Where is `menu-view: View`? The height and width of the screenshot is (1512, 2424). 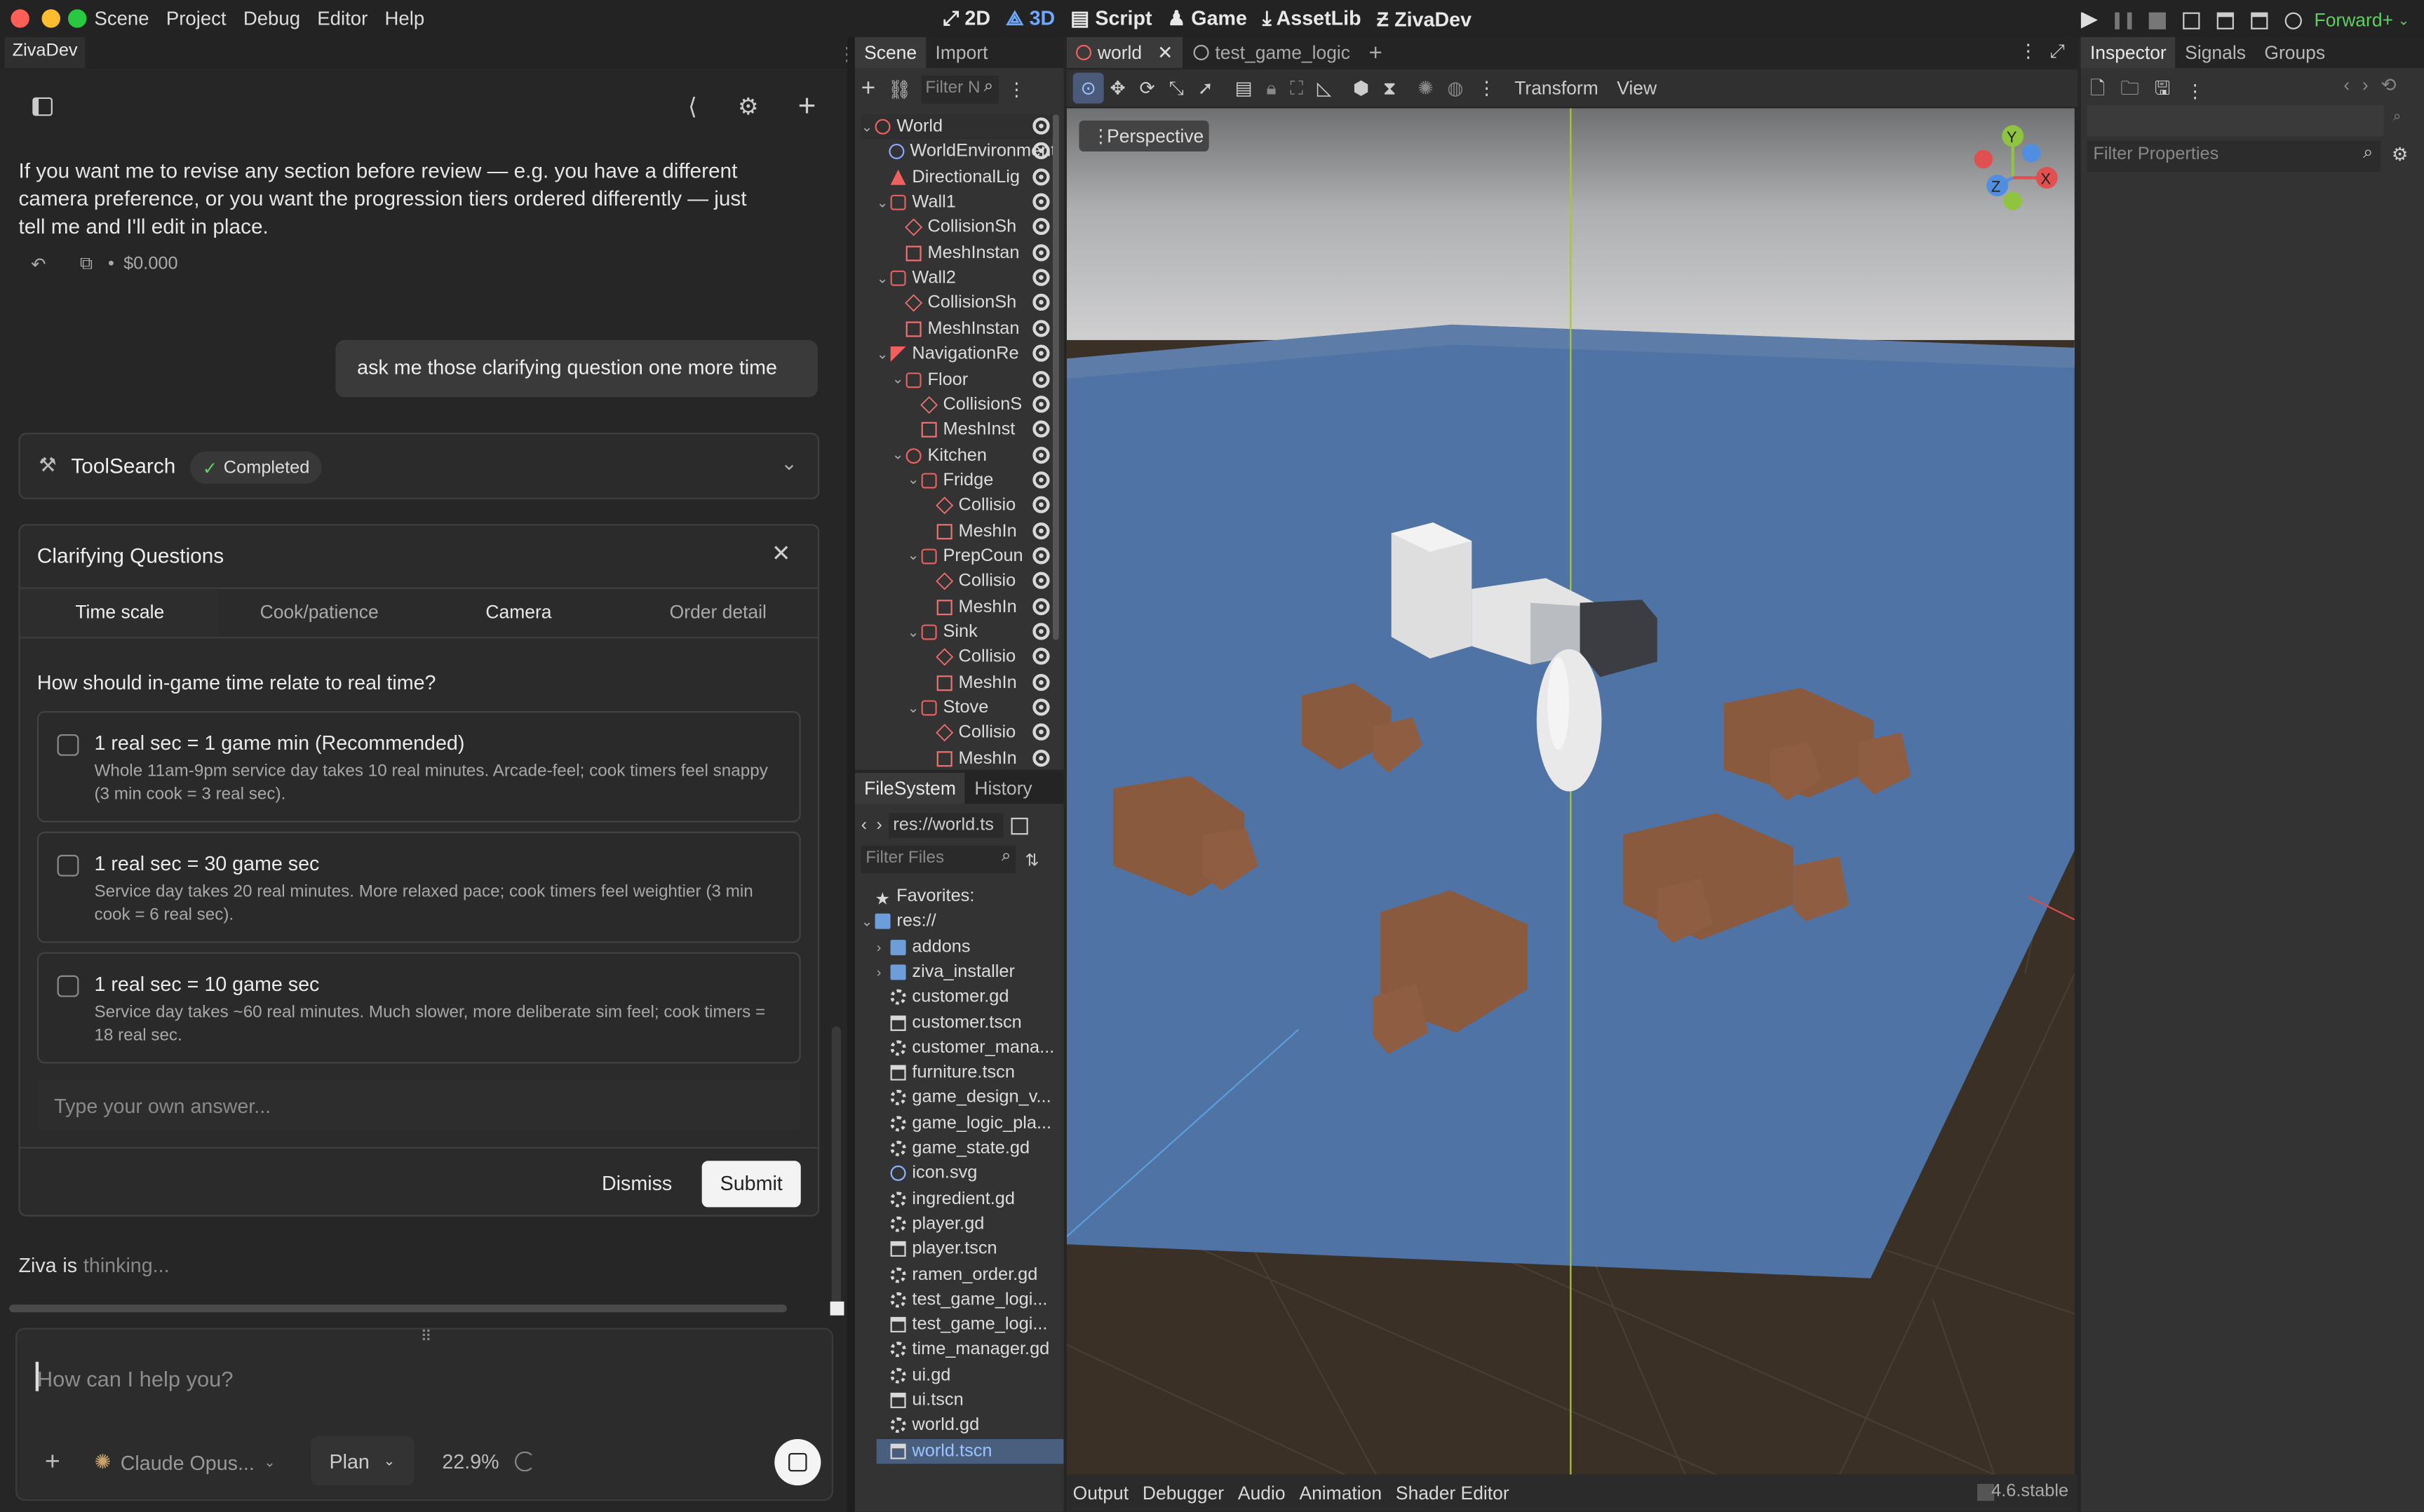 menu-view: View is located at coordinates (1637, 88).